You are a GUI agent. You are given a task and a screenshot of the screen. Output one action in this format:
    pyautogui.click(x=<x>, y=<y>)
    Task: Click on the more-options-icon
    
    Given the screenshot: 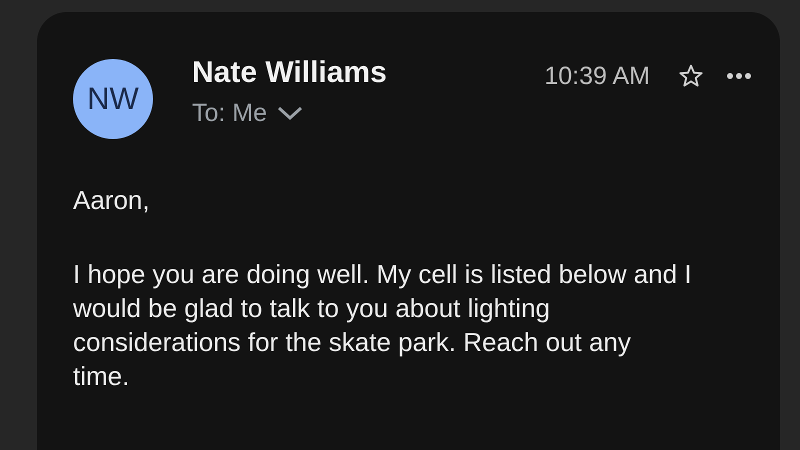 What is the action you would take?
    pyautogui.click(x=739, y=76)
    